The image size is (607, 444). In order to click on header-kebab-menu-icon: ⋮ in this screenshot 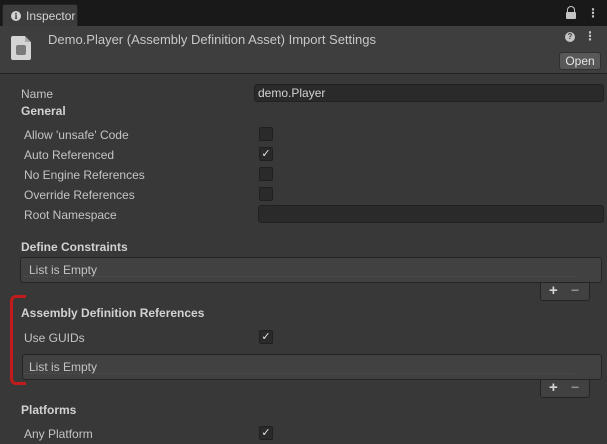, I will do `click(590, 36)`.